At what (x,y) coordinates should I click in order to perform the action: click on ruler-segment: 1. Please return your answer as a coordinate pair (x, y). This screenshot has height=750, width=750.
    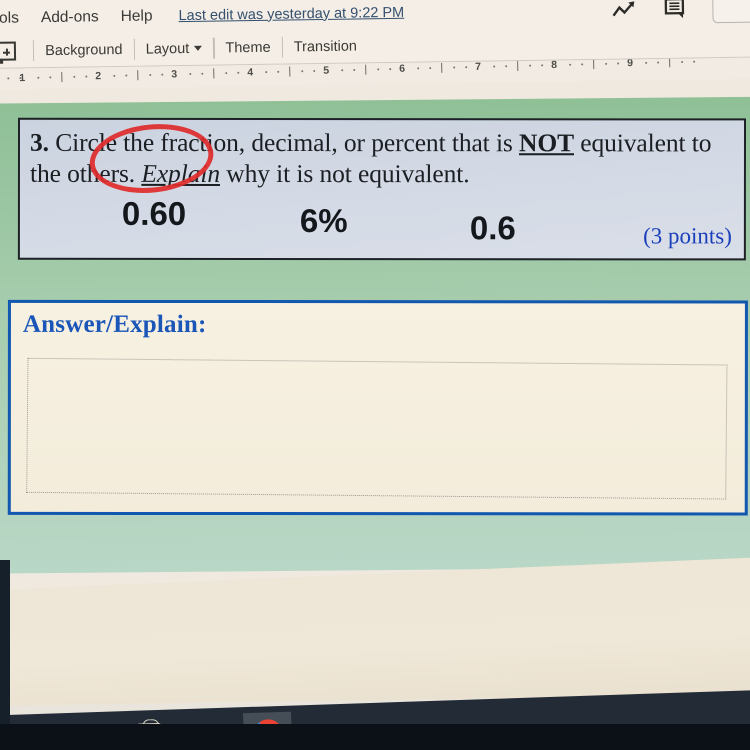
    Looking at the image, I should click on (59, 77).